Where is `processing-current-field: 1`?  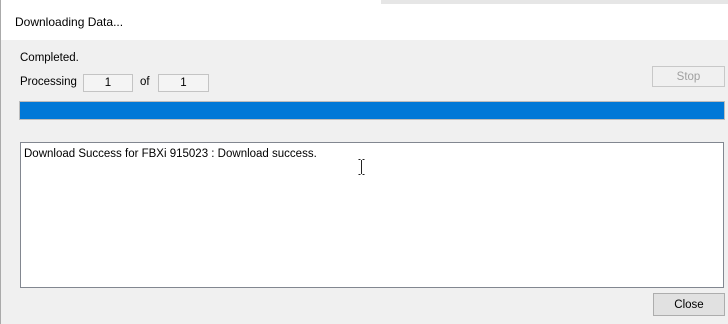
processing-current-field: 1 is located at coordinates (108, 83).